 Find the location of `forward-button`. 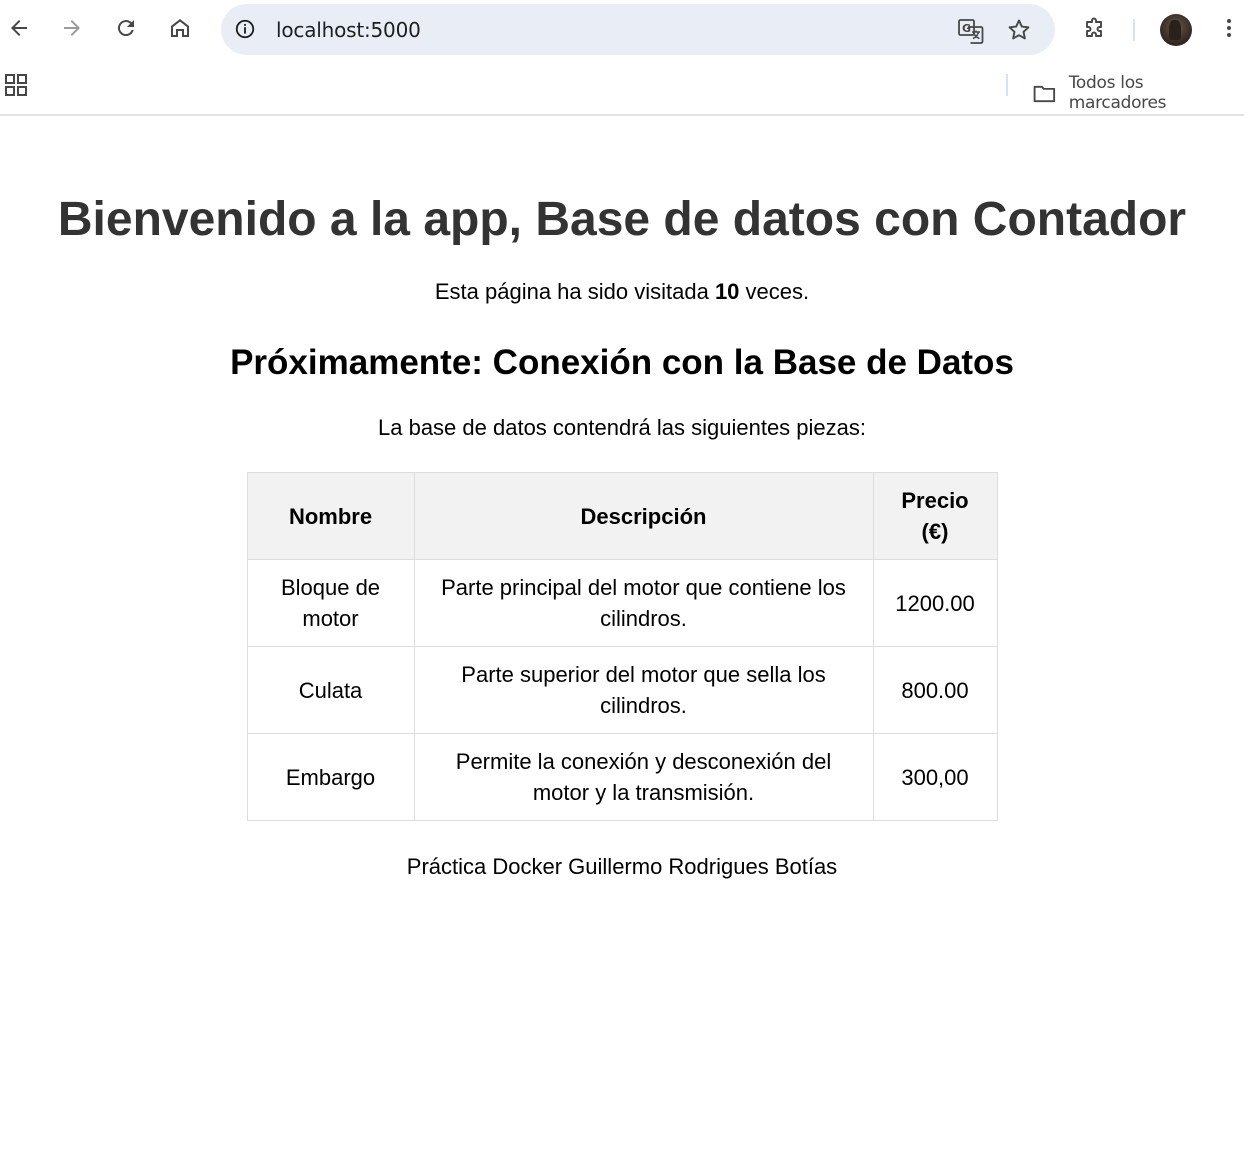

forward-button is located at coordinates (72, 28).